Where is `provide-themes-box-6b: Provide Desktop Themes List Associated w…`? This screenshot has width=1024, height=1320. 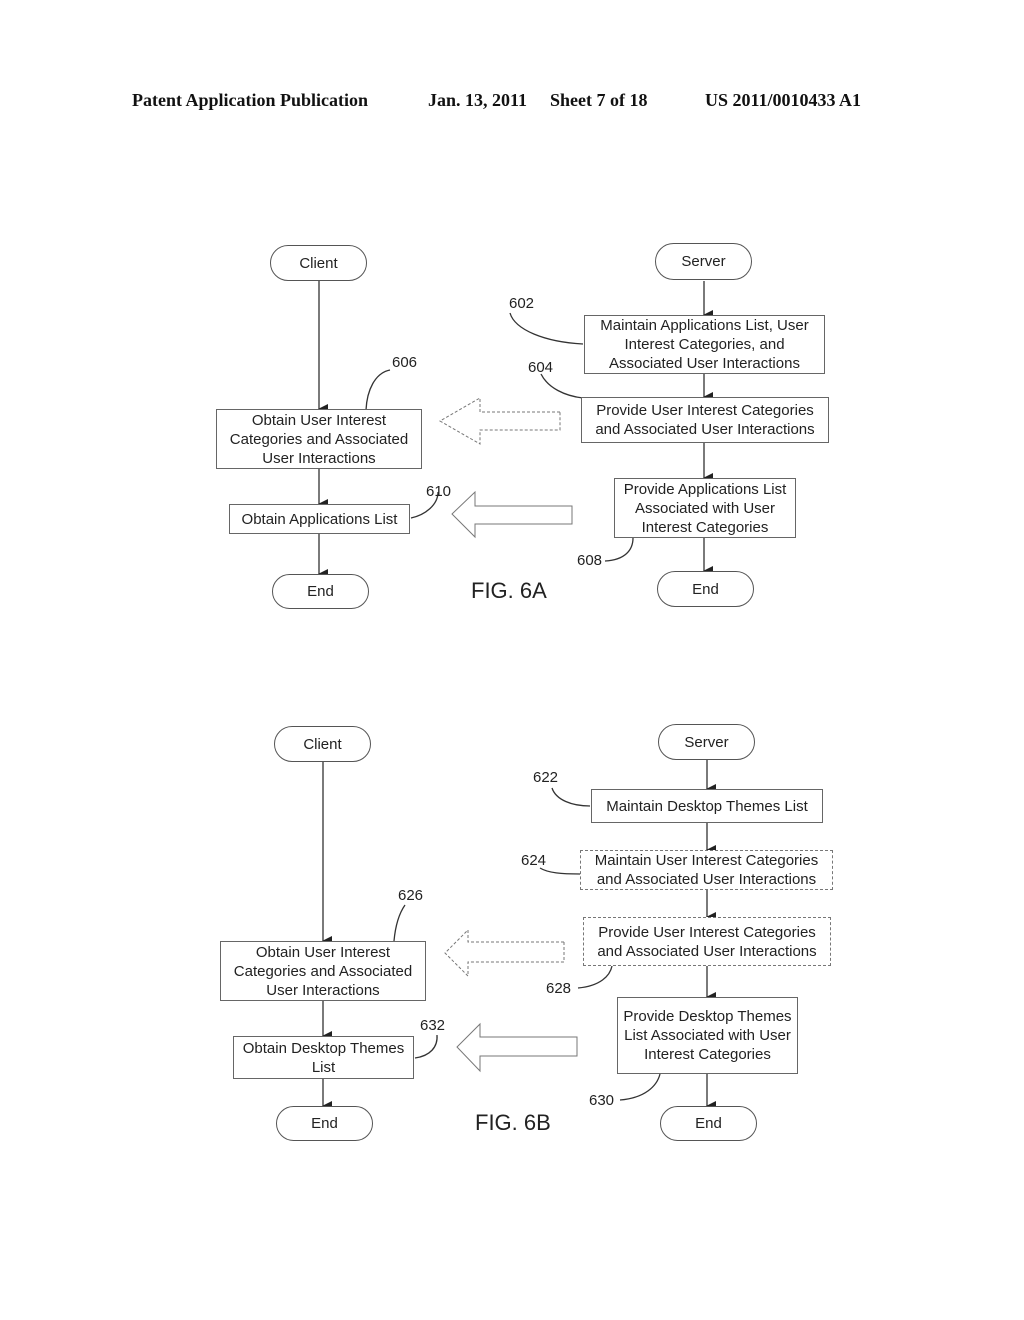
provide-themes-box-6b: Provide Desktop Themes List Associated w… is located at coordinates (707, 1035).